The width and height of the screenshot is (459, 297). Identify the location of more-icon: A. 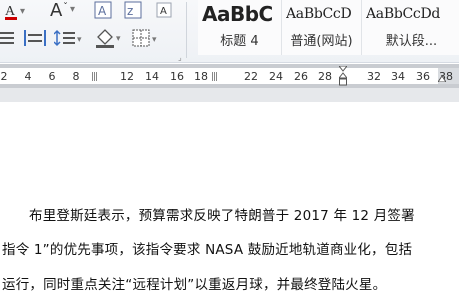
(164, 10).